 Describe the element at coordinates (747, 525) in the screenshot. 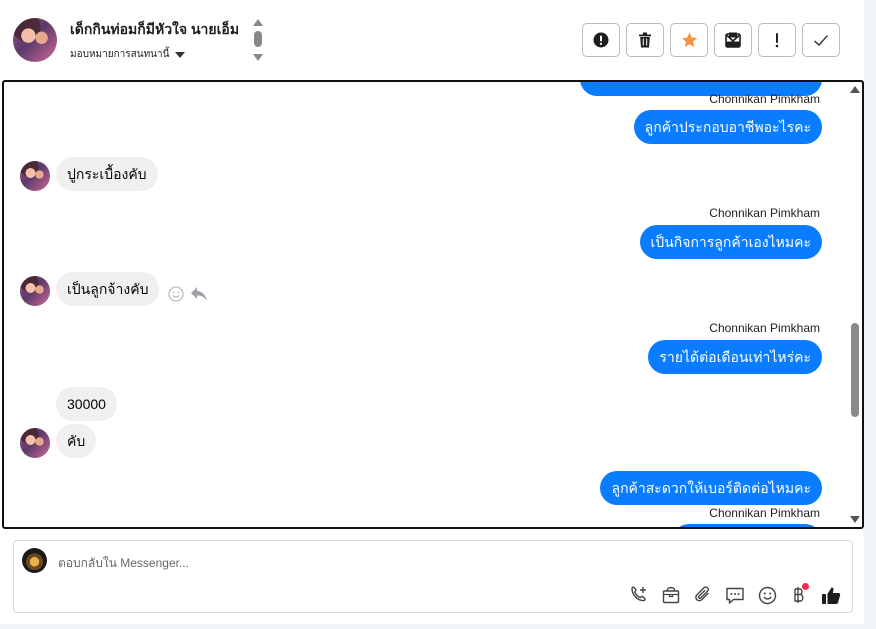

I see `message-bubble-outgoing` at that location.